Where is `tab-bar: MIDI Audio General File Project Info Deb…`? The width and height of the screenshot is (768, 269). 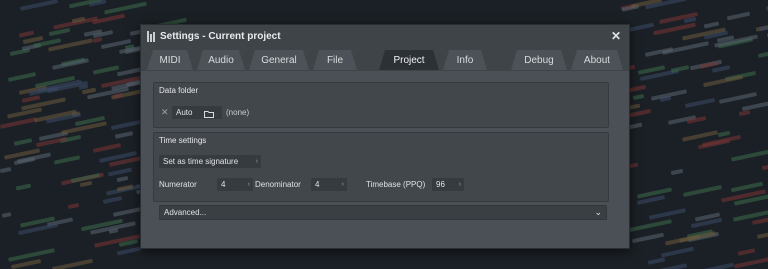
tab-bar: MIDI Audio General File Project Info Deb… is located at coordinates (385, 60).